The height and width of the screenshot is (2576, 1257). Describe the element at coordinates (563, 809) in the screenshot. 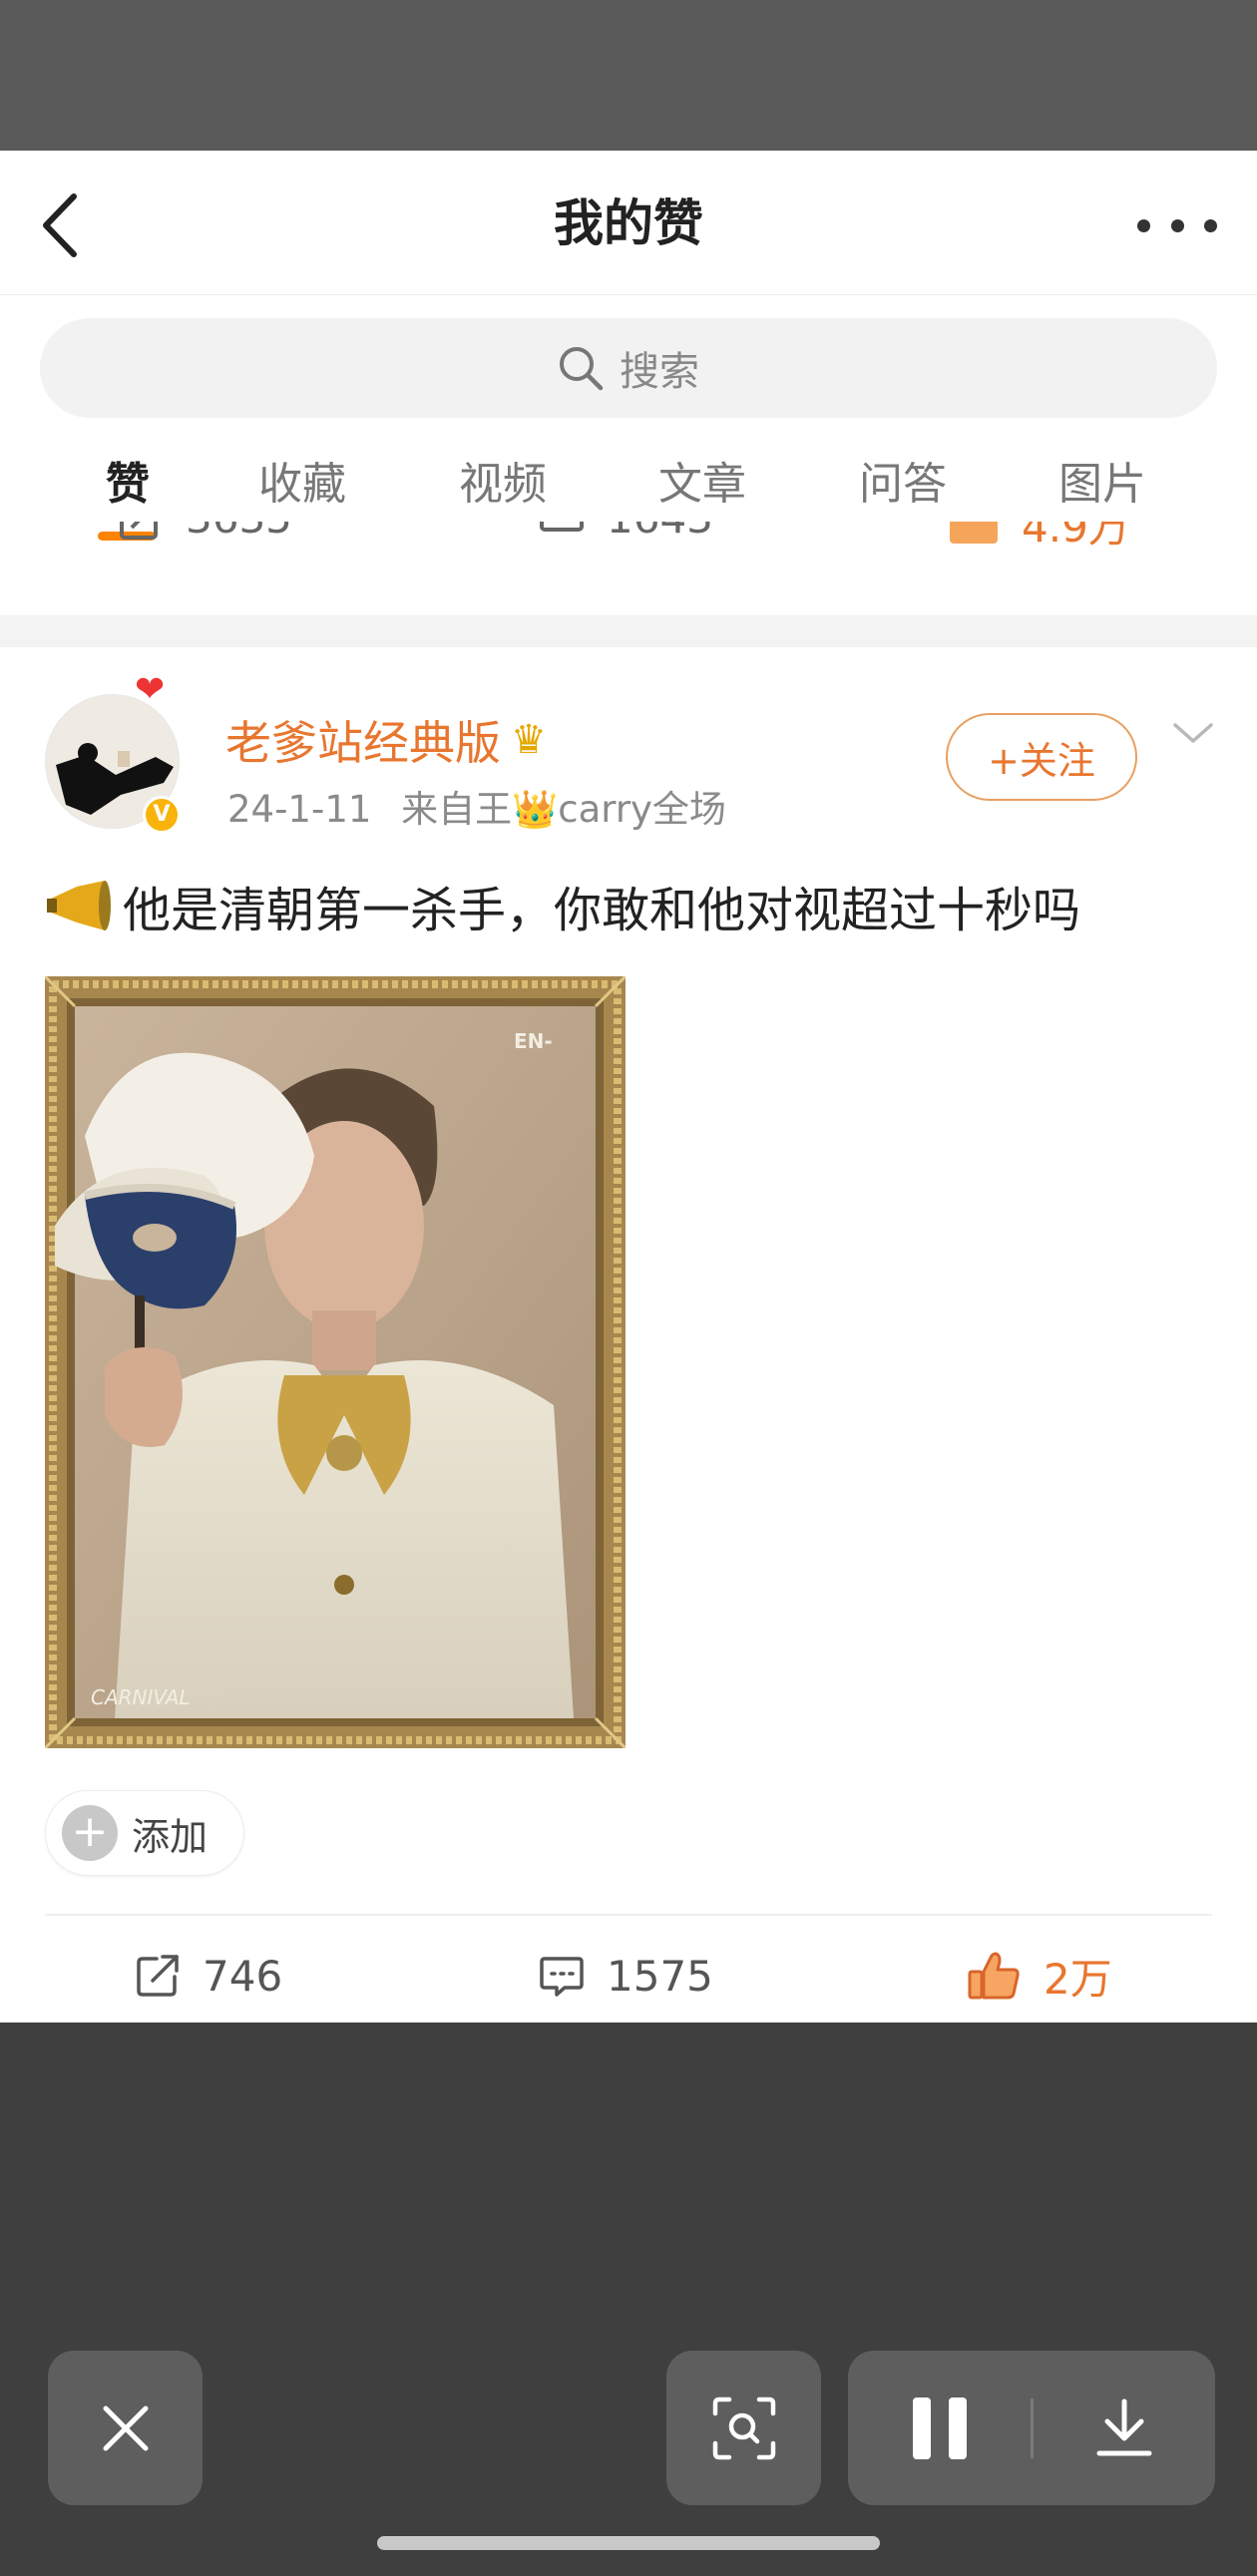

I see `post-source: 来自王👑carry全场` at that location.